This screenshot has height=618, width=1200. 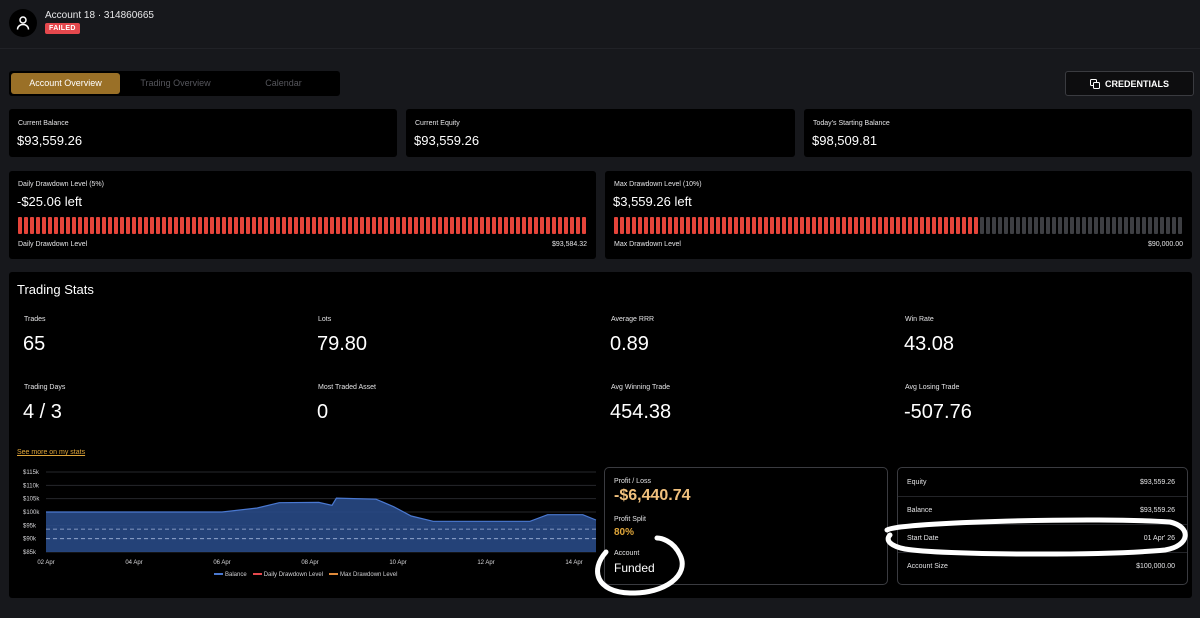 I want to click on legend-balance: Balance, so click(x=230, y=575).